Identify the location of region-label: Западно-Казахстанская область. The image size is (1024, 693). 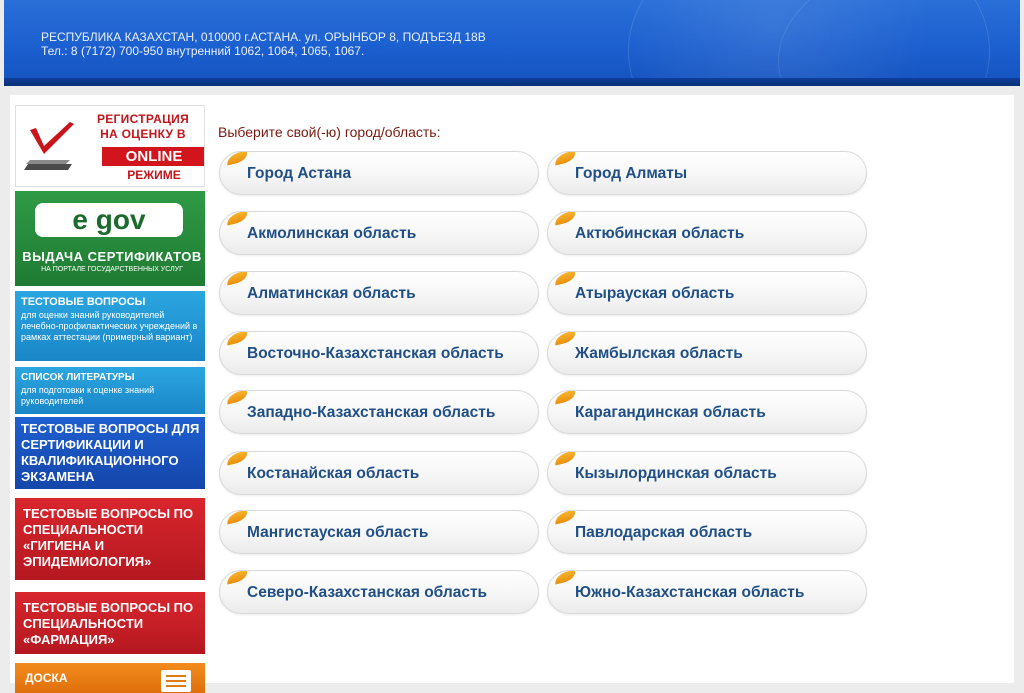
(371, 412).